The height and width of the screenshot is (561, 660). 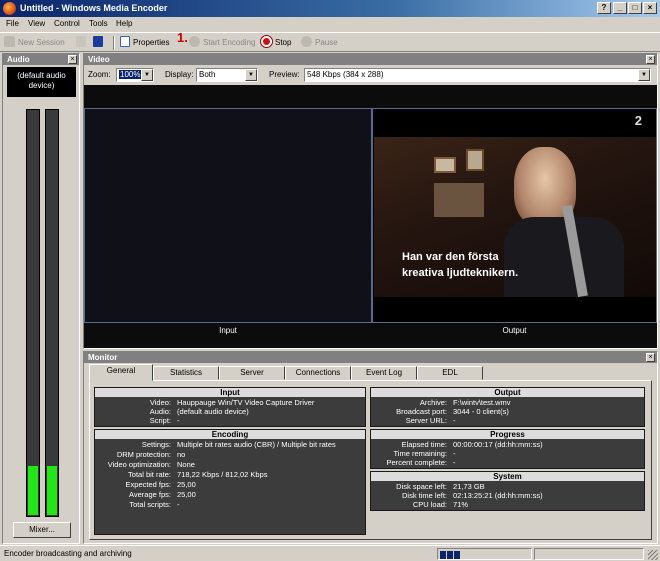 What do you see at coordinates (420, 453) in the screenshot?
I see `row-label: Time remaining:` at bounding box center [420, 453].